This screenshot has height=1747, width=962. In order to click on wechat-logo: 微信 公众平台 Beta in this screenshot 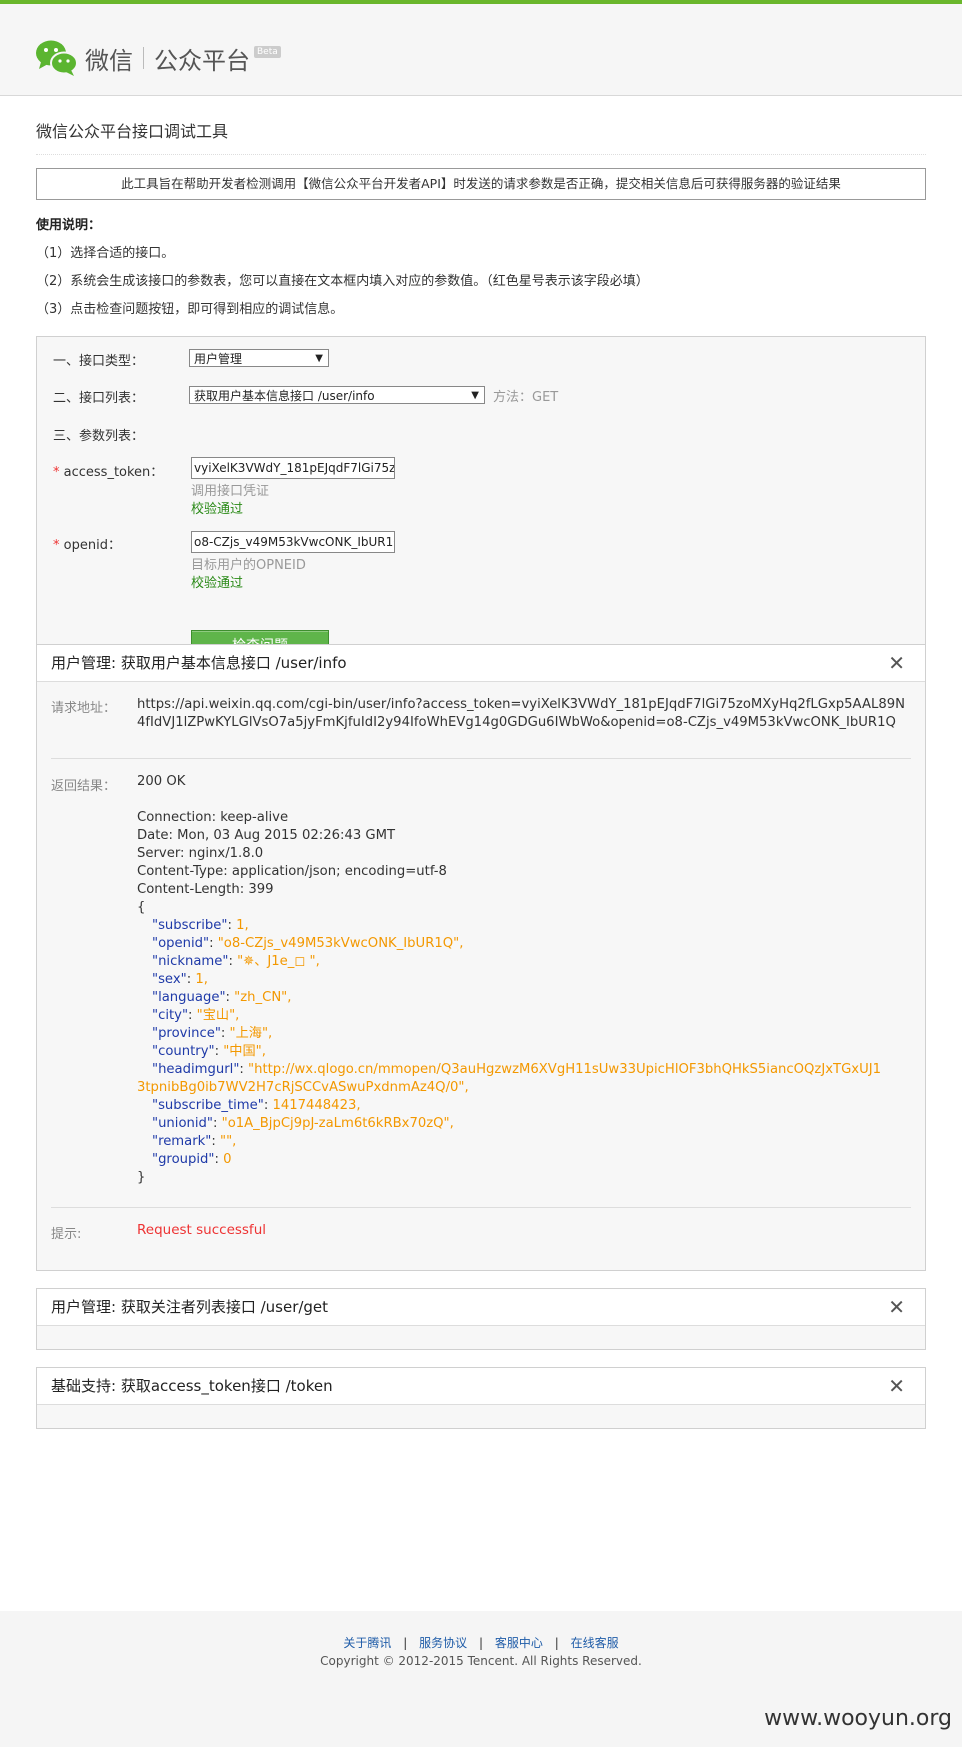, I will do `click(158, 58)`.